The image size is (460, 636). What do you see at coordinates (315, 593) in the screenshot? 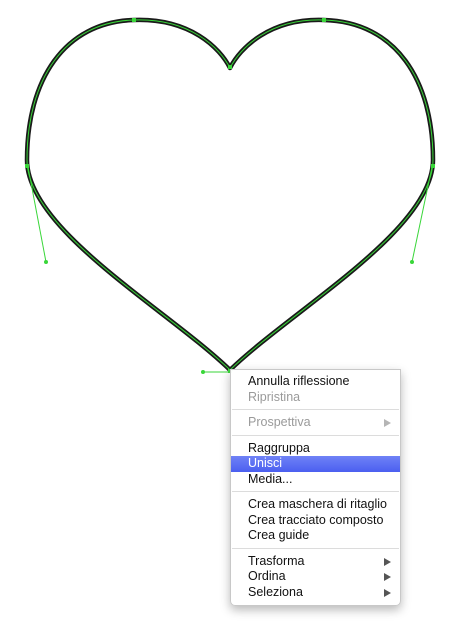
I see `menu-item-seleziona: Seleziona` at bounding box center [315, 593].